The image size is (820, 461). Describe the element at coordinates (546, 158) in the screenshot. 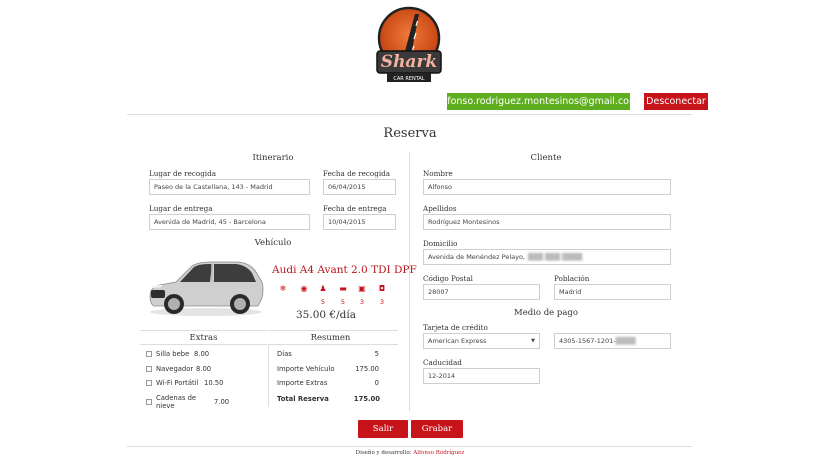

I see `client-heading: Cliente` at that location.